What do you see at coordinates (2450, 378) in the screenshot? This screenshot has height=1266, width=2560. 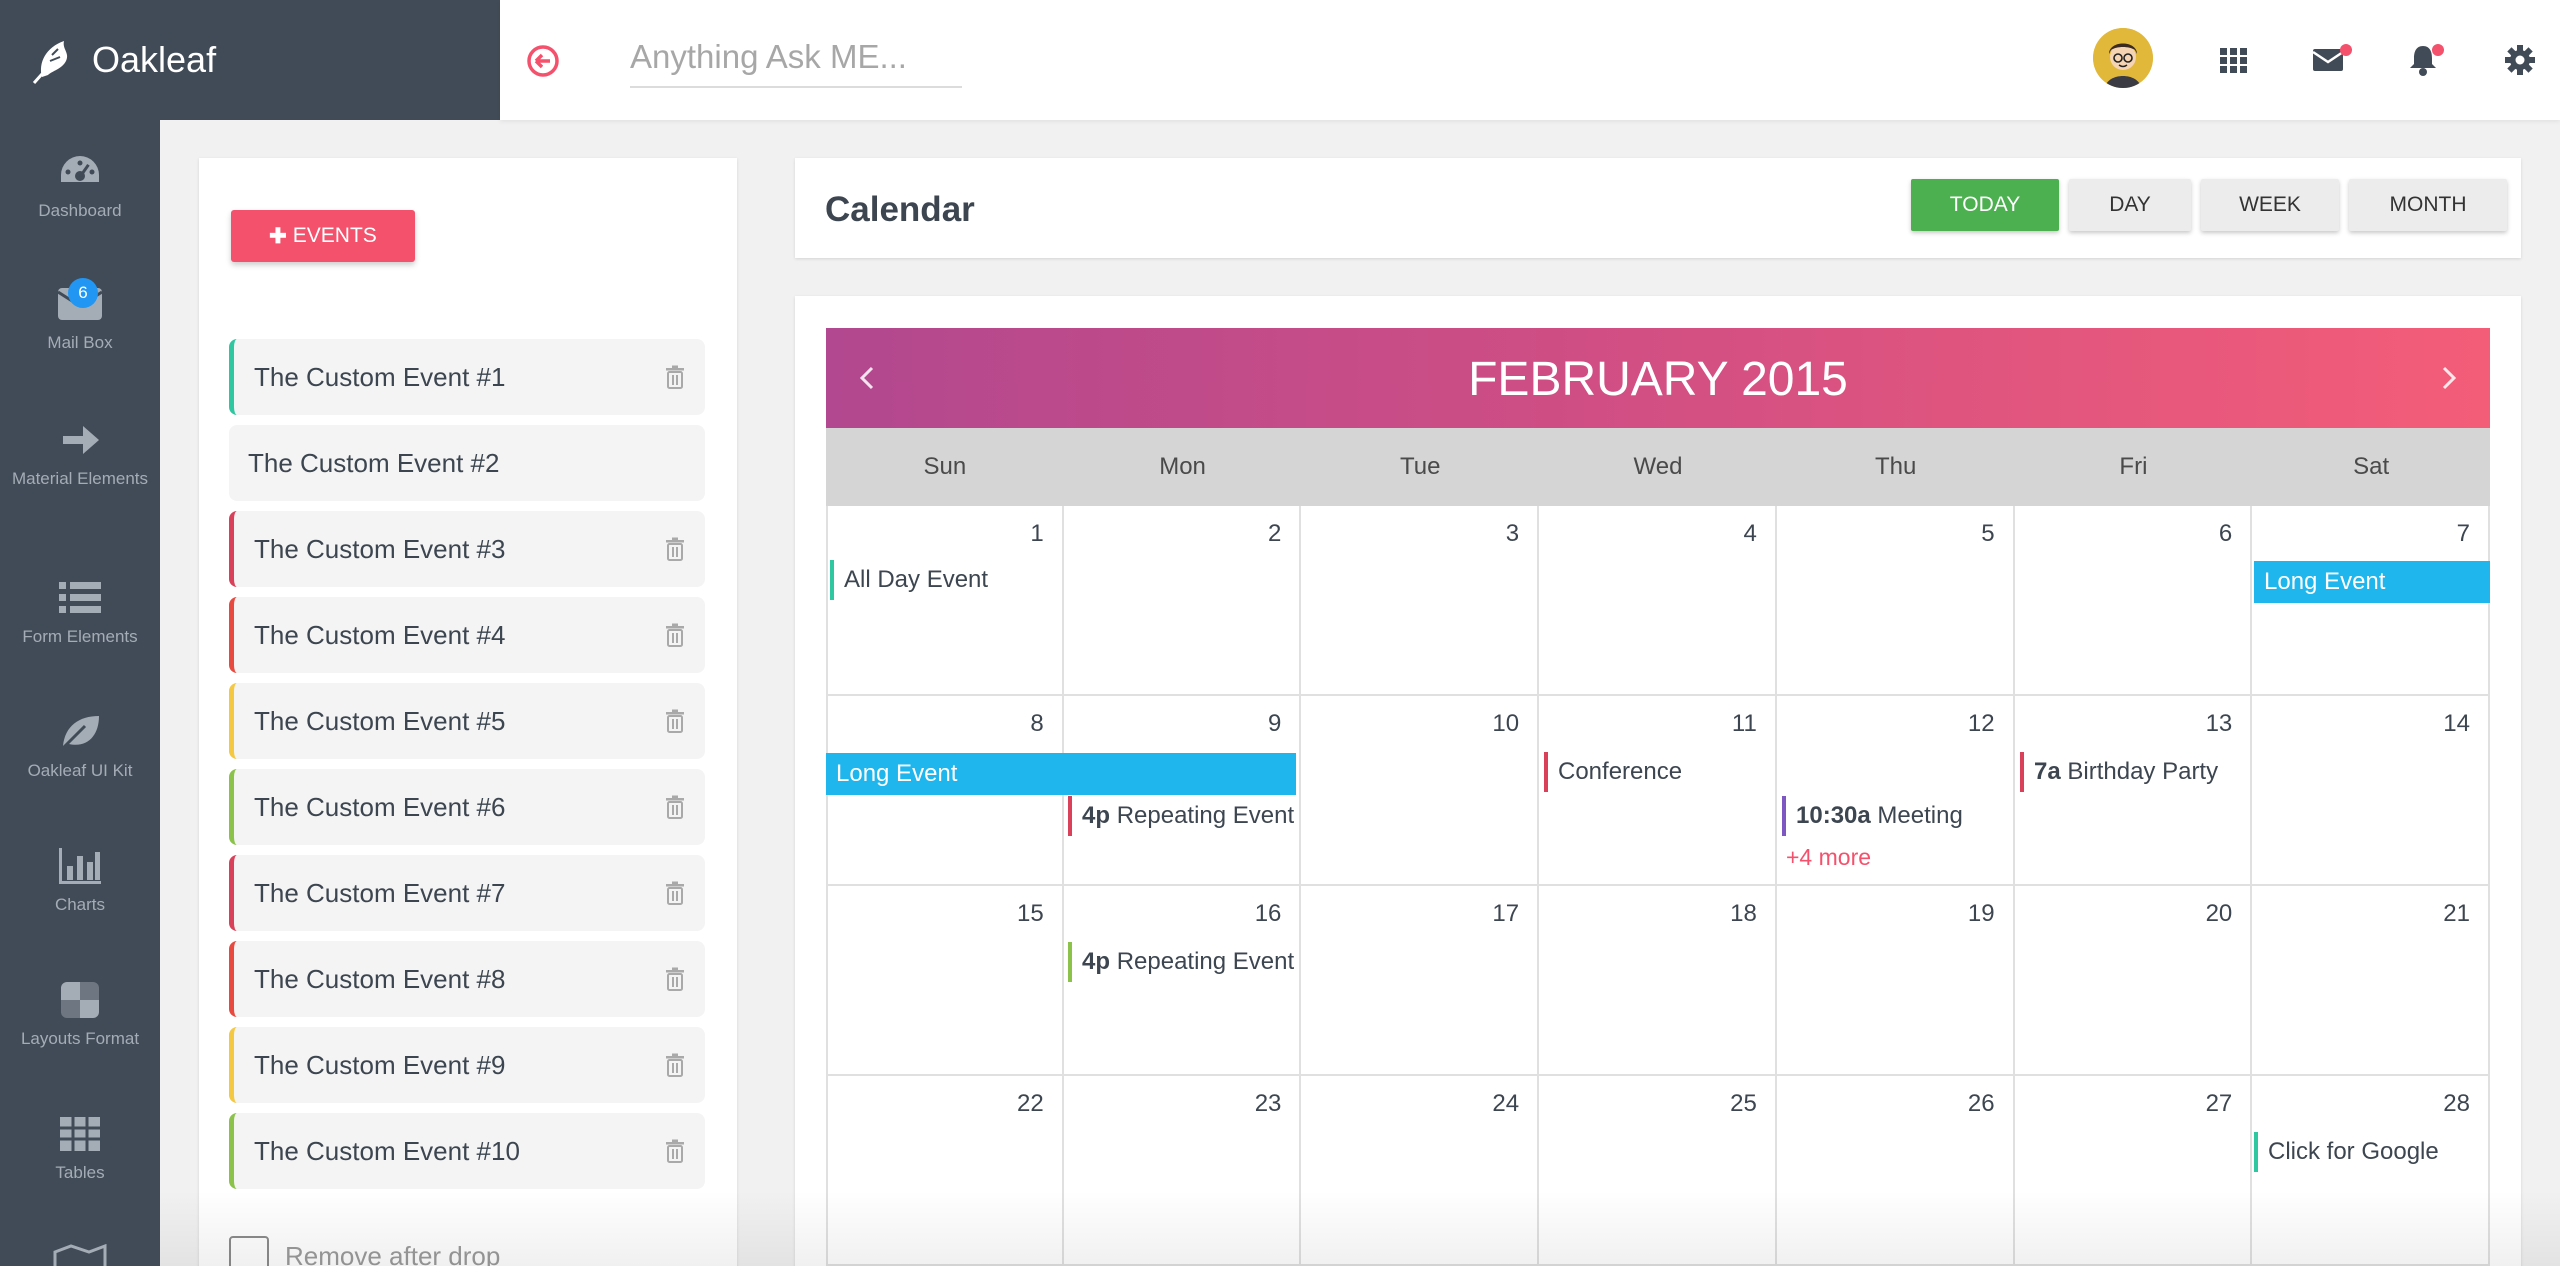 I see `chevron-right-icon` at bounding box center [2450, 378].